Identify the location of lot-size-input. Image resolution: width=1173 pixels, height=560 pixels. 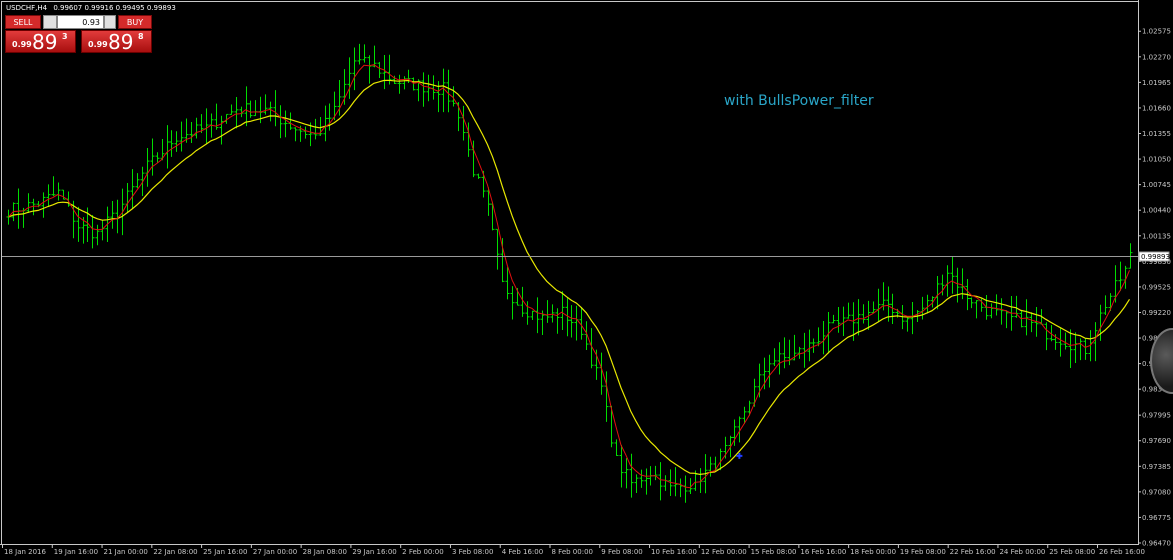
(80, 22).